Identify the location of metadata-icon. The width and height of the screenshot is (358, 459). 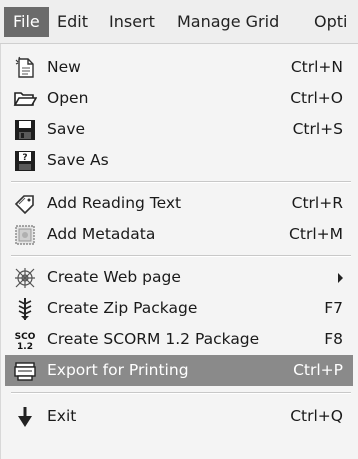
(25, 235).